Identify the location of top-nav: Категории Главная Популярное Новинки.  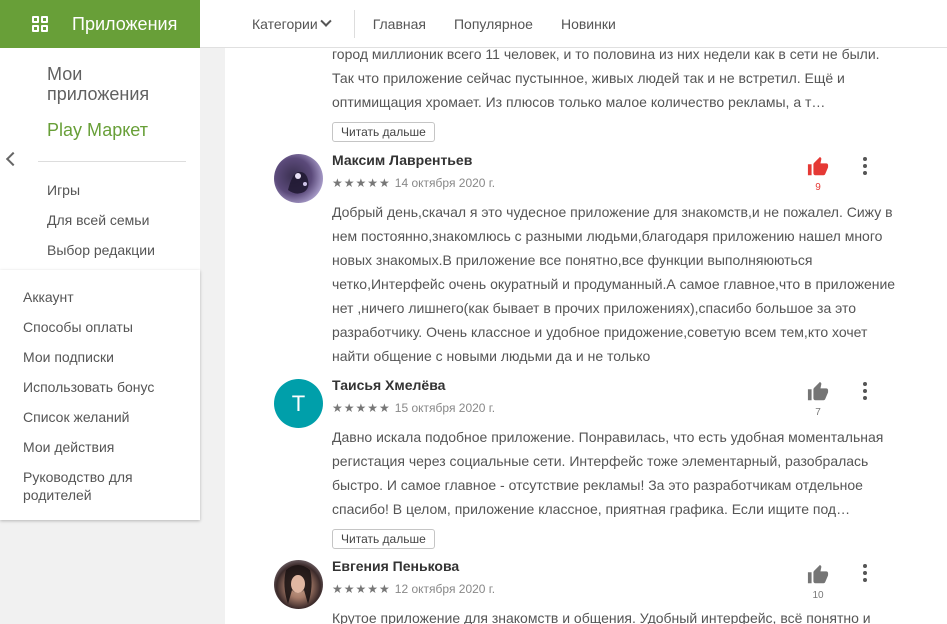
(408, 24).